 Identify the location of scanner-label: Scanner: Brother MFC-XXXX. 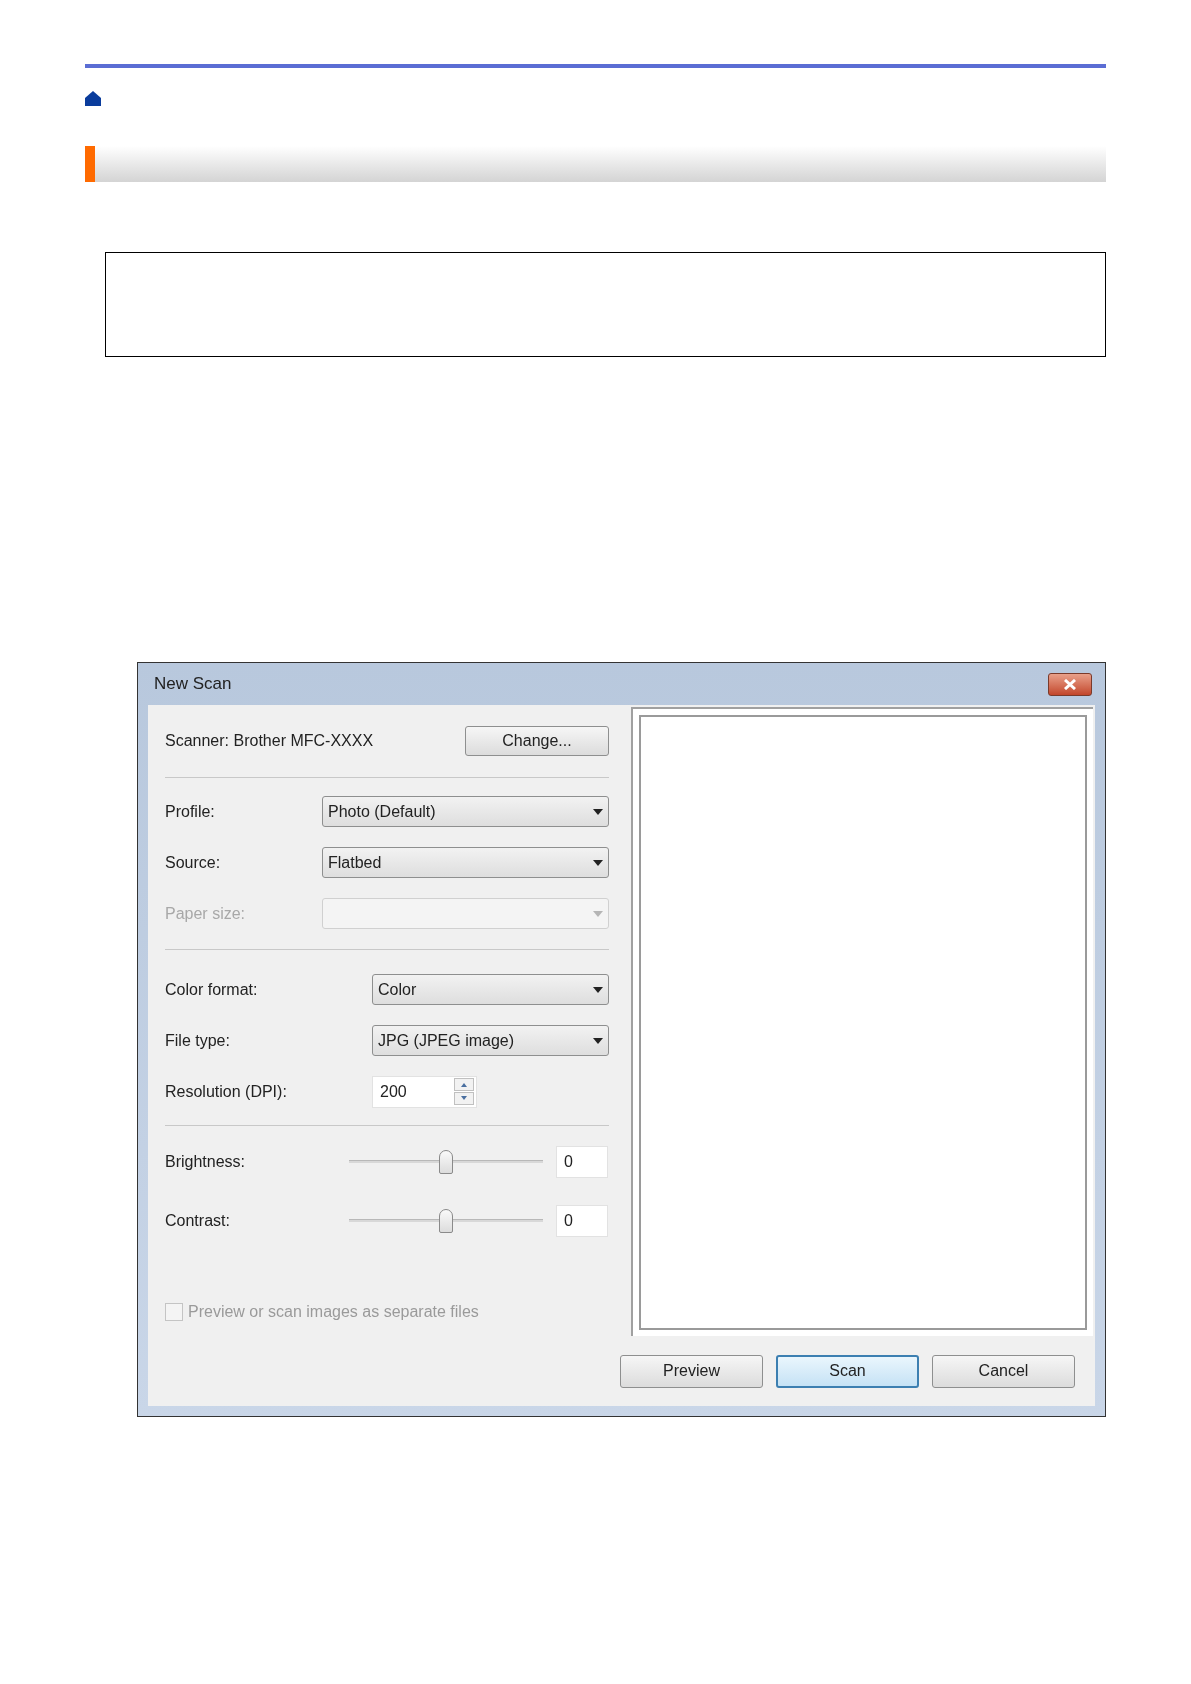
(269, 741).